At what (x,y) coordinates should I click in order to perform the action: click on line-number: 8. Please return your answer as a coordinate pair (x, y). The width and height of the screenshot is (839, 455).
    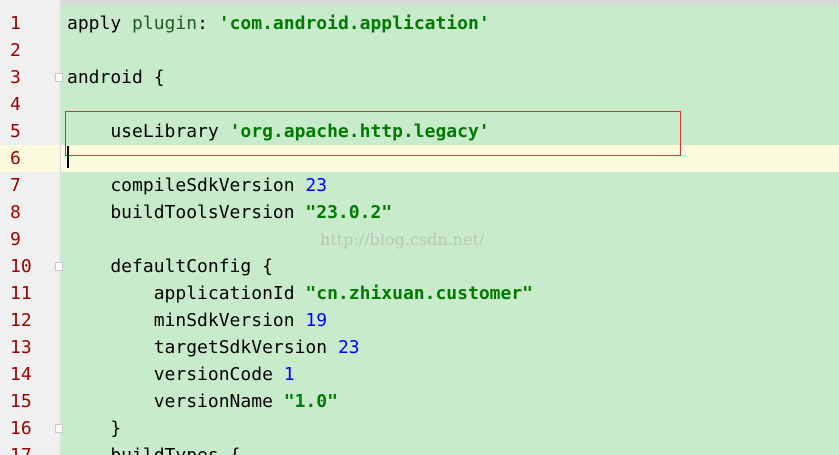
    Looking at the image, I should click on (15, 212).